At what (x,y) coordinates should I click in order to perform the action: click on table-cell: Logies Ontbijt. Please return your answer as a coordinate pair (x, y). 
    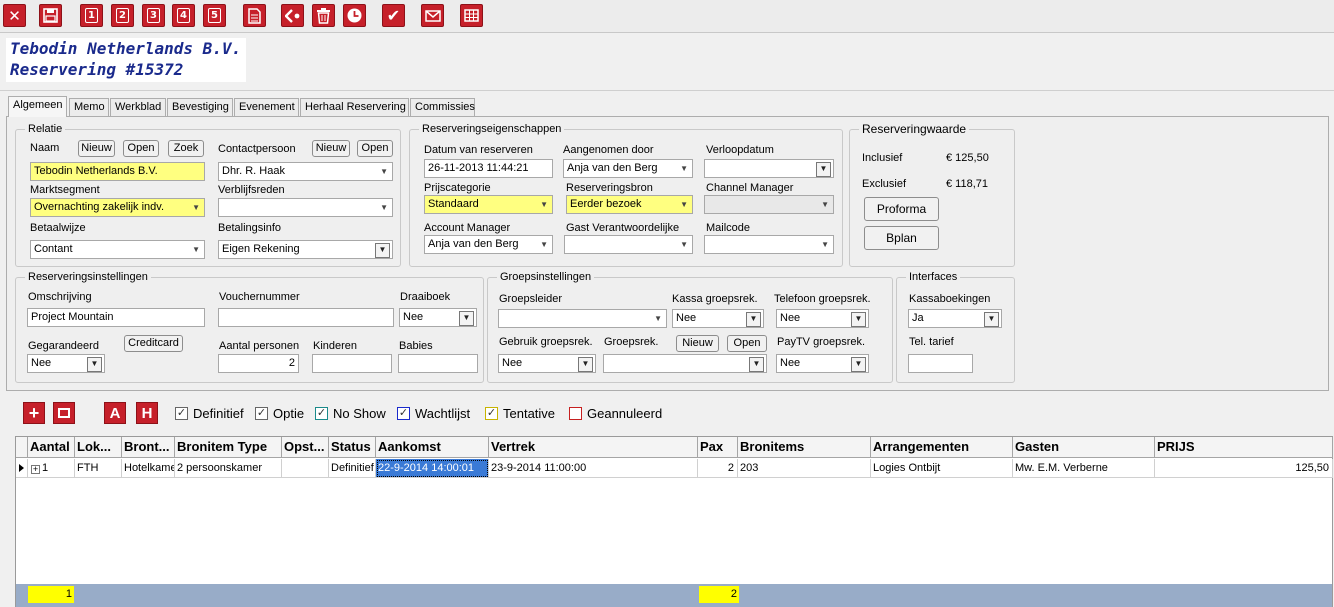
    Looking at the image, I should click on (942, 468).